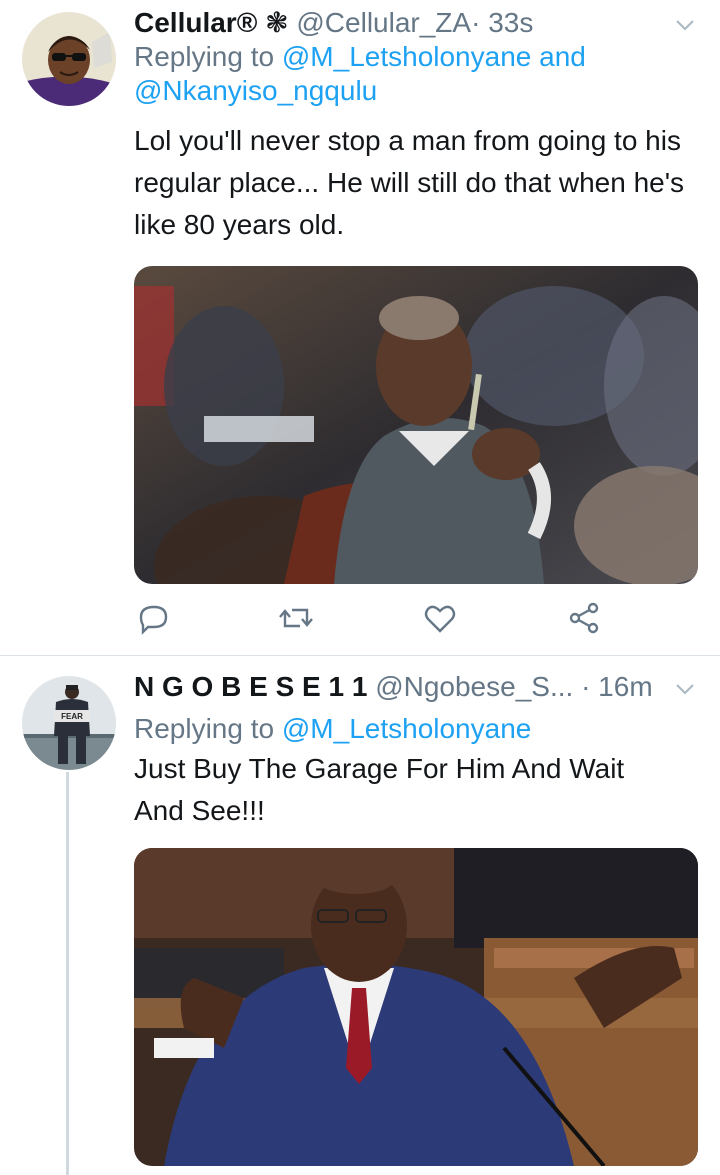 Image resolution: width=720 pixels, height=1175 pixels. I want to click on mention-link: @Nkanyiso_ngqulu, so click(255, 90).